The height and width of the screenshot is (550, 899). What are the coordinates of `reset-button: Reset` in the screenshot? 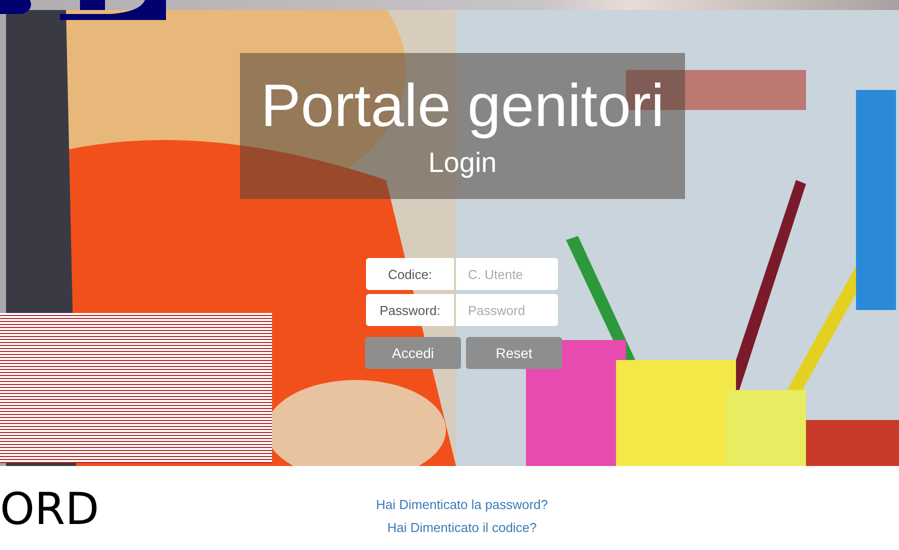 It's located at (514, 353).